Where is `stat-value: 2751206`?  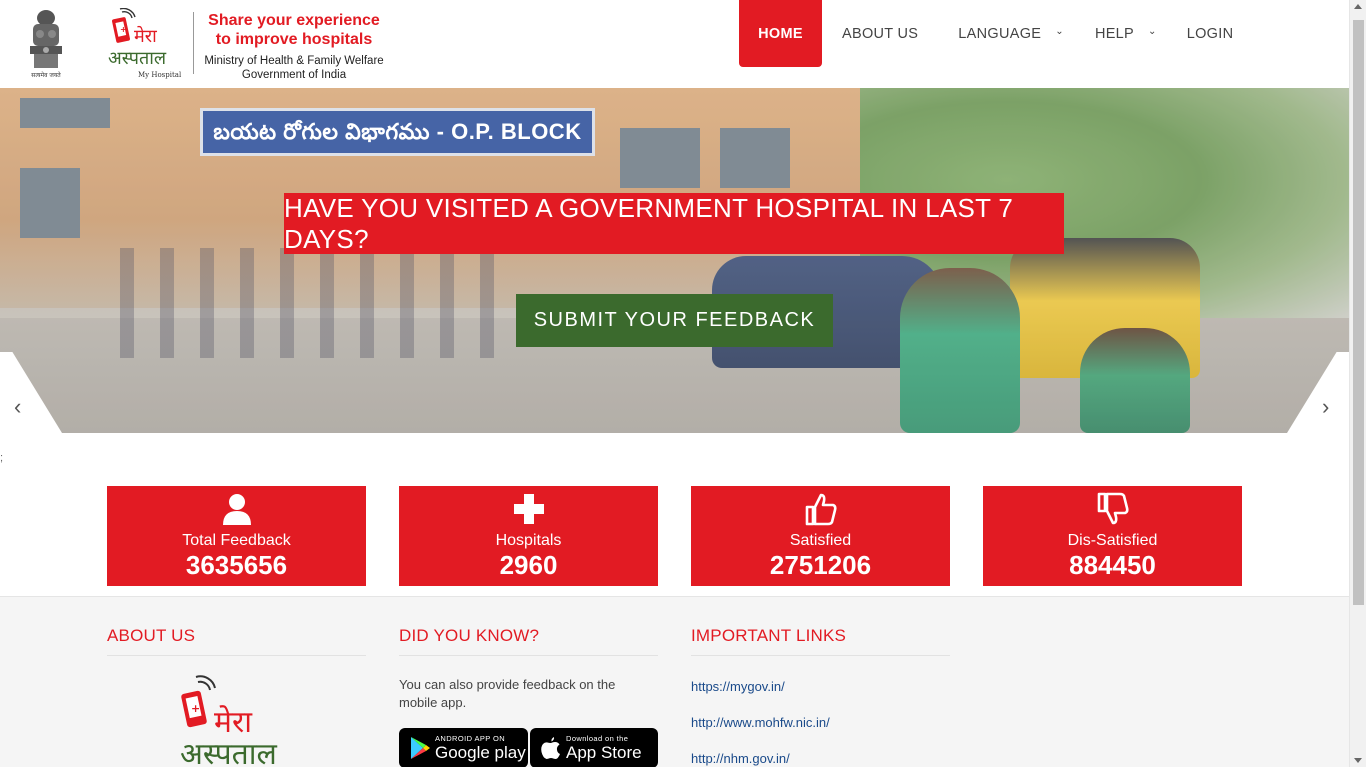
stat-value: 2751206 is located at coordinates (820, 565).